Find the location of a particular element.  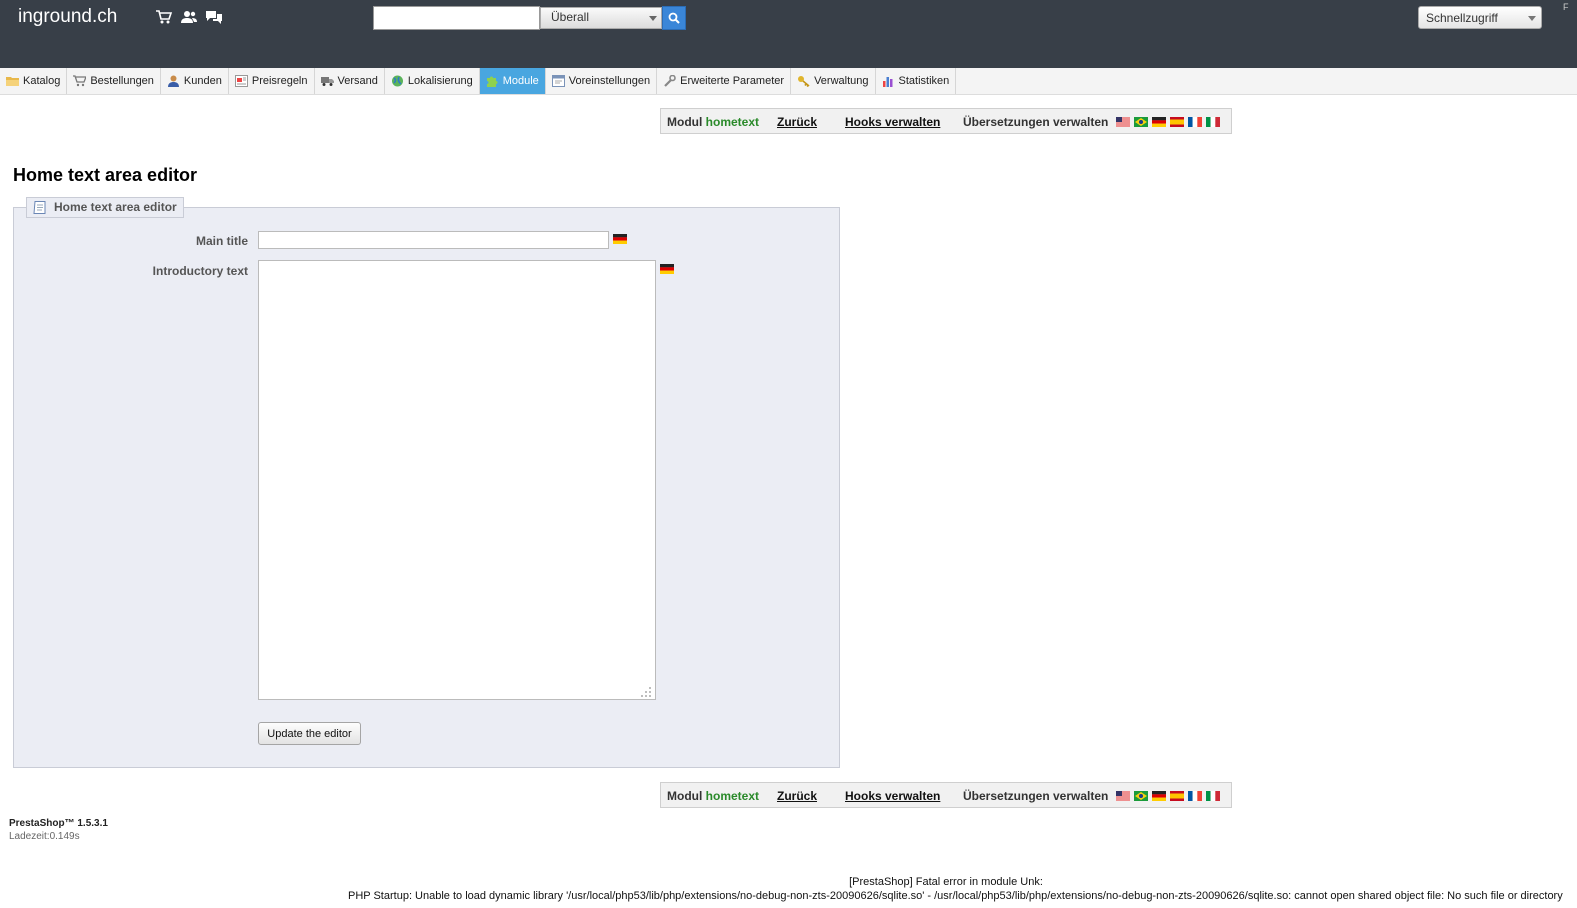

prestashop-version: PrestaShop™ 1.5.3.1 is located at coordinates (58, 823).